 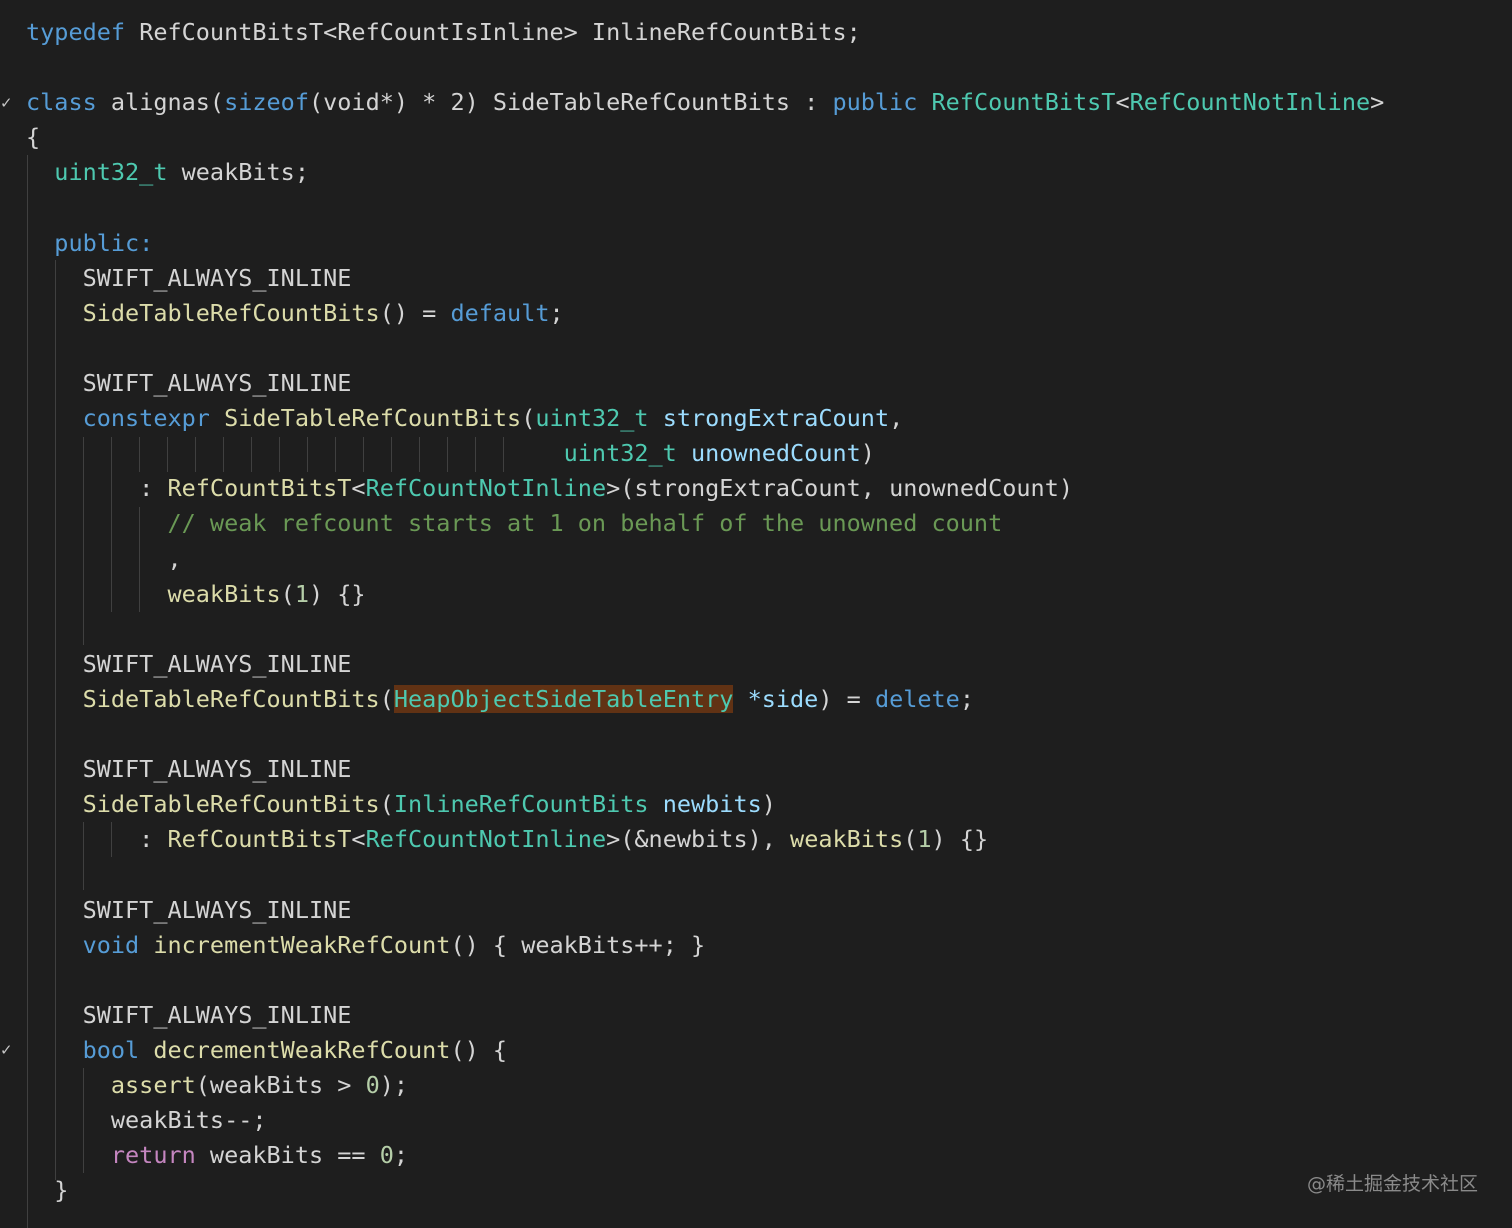 I want to click on code-token: >(strongExtraCount, unownedCount), so click(x=839, y=488).